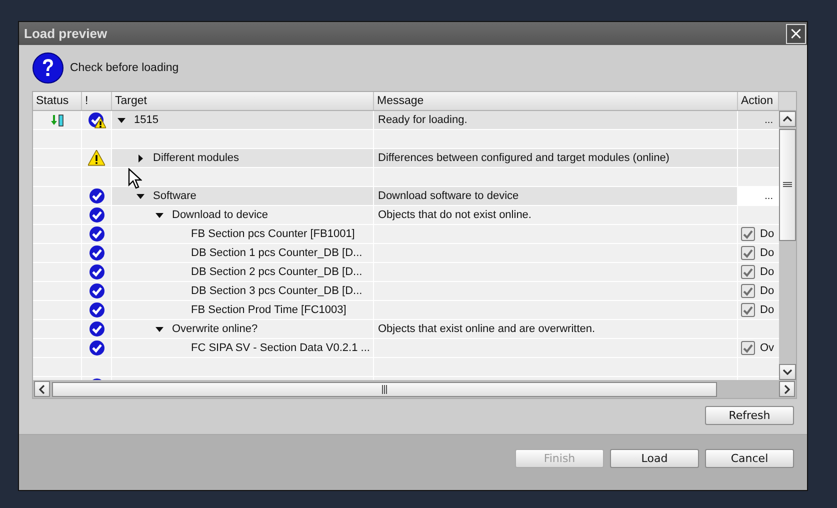  What do you see at coordinates (767, 348) in the screenshot?
I see `action-label: Ov` at bounding box center [767, 348].